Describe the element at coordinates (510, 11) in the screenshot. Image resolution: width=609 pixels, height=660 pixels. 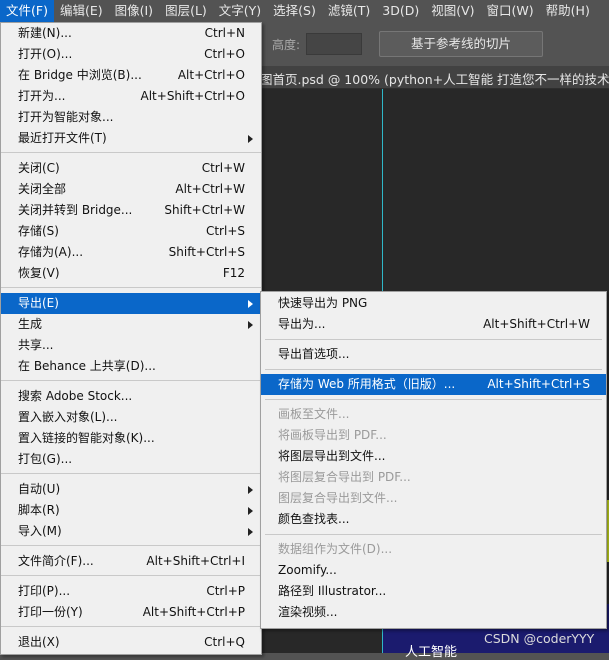
I see `menubar-window: 窗口(W)` at that location.